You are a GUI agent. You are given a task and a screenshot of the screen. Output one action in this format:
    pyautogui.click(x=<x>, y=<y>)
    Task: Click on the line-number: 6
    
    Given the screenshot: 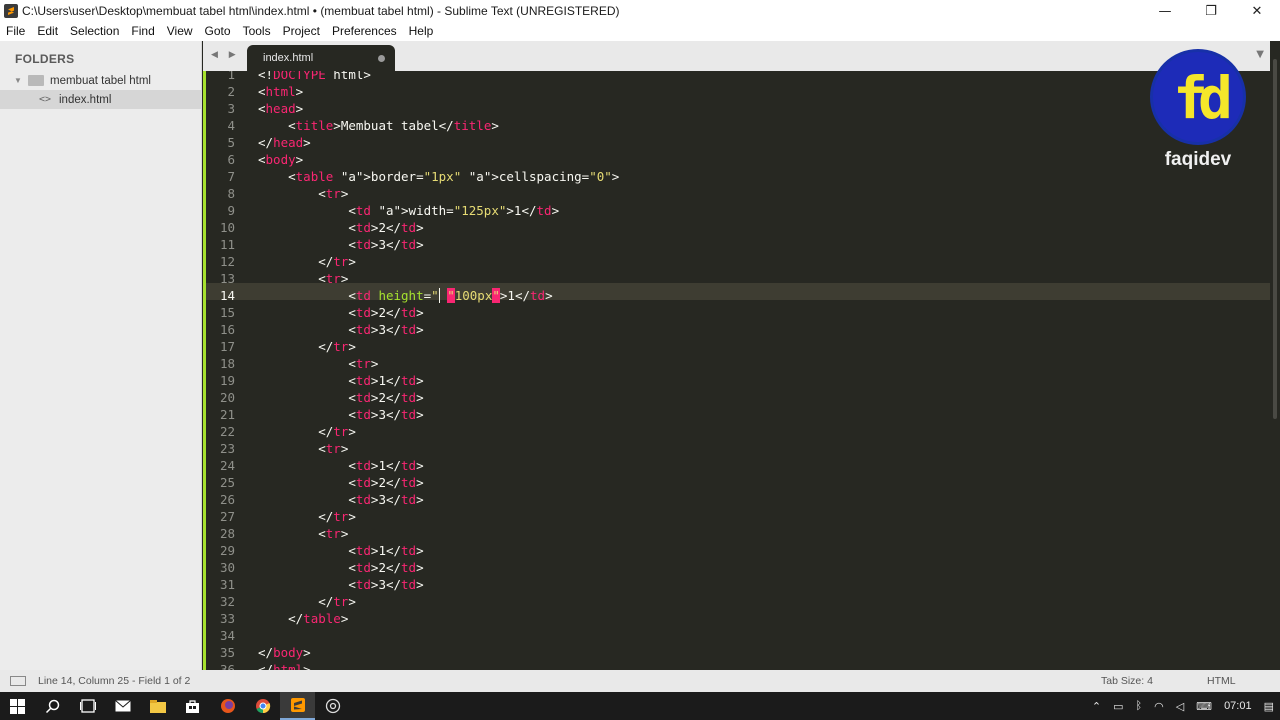 What is the action you would take?
    pyautogui.click(x=231, y=159)
    